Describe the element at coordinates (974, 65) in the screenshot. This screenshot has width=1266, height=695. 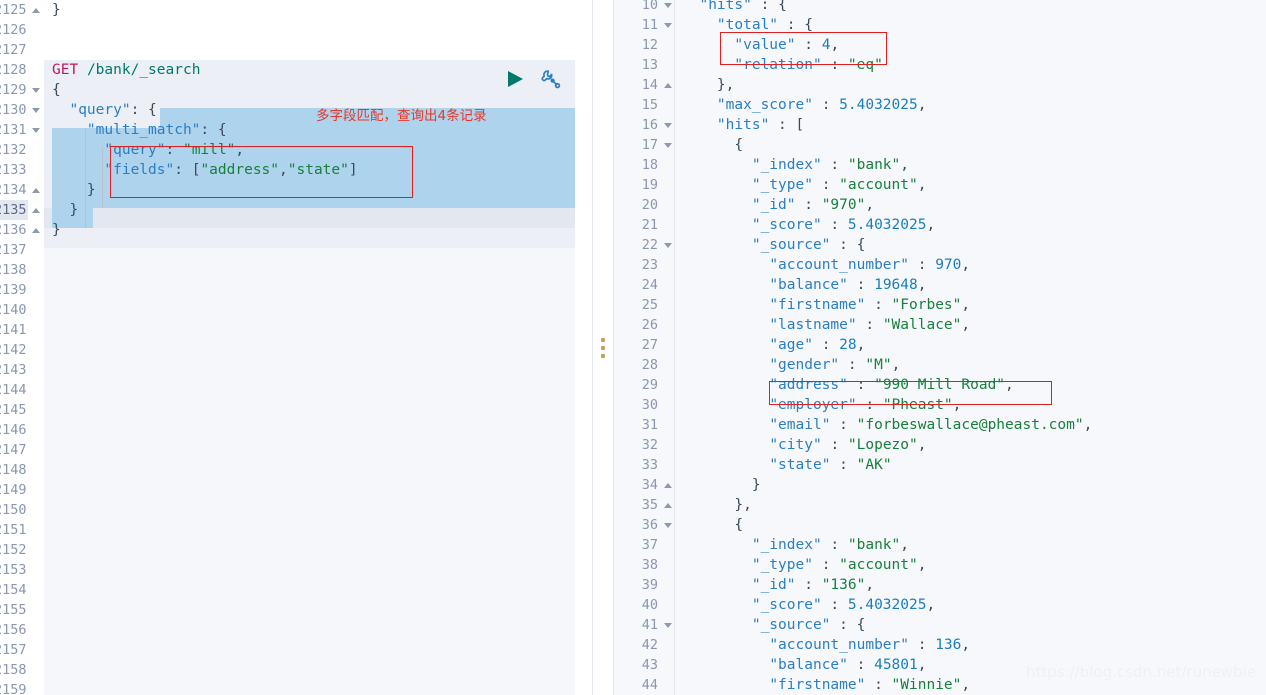
I see `code-line: "relation" : "eq"` at that location.